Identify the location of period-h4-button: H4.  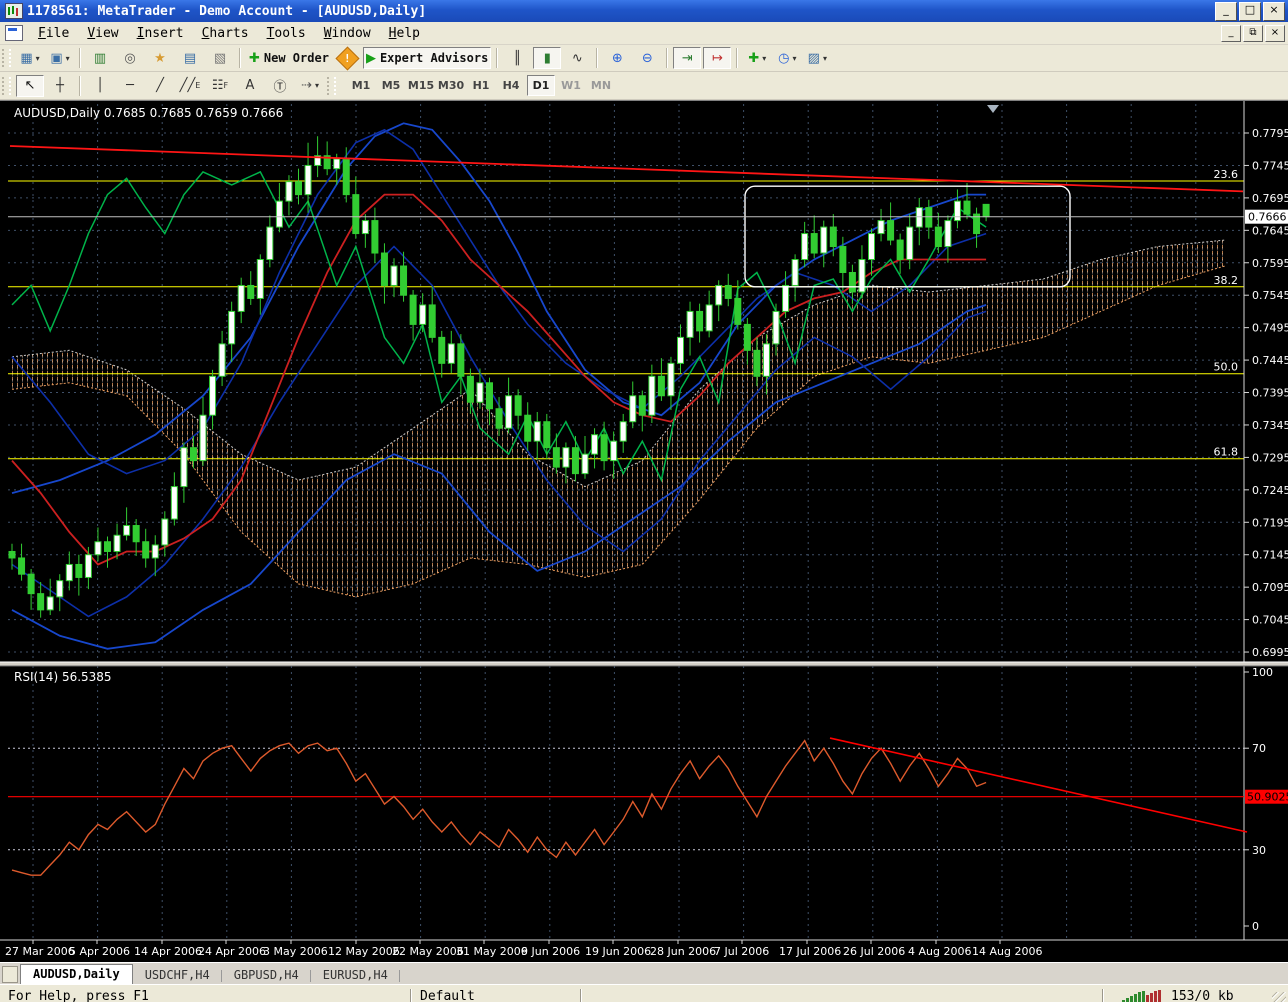
(511, 85).